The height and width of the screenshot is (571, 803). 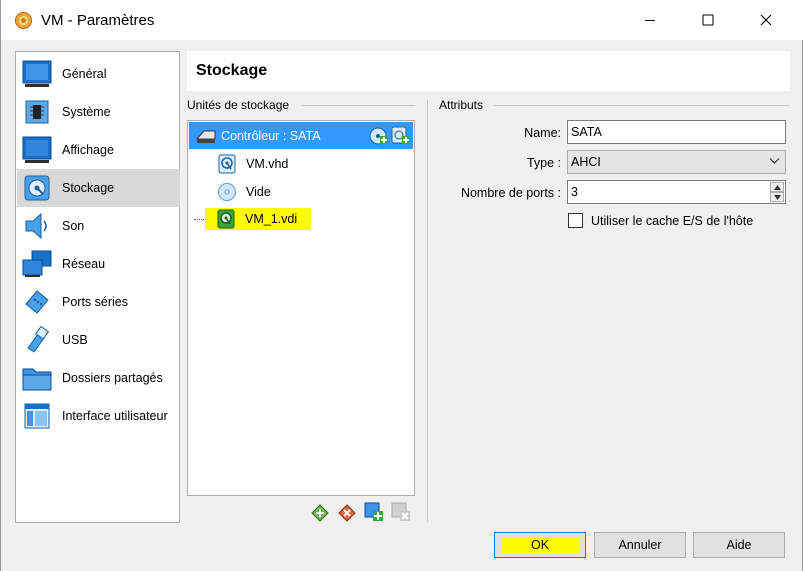 What do you see at coordinates (37, 188) in the screenshot?
I see `storage-disk-icon` at bounding box center [37, 188].